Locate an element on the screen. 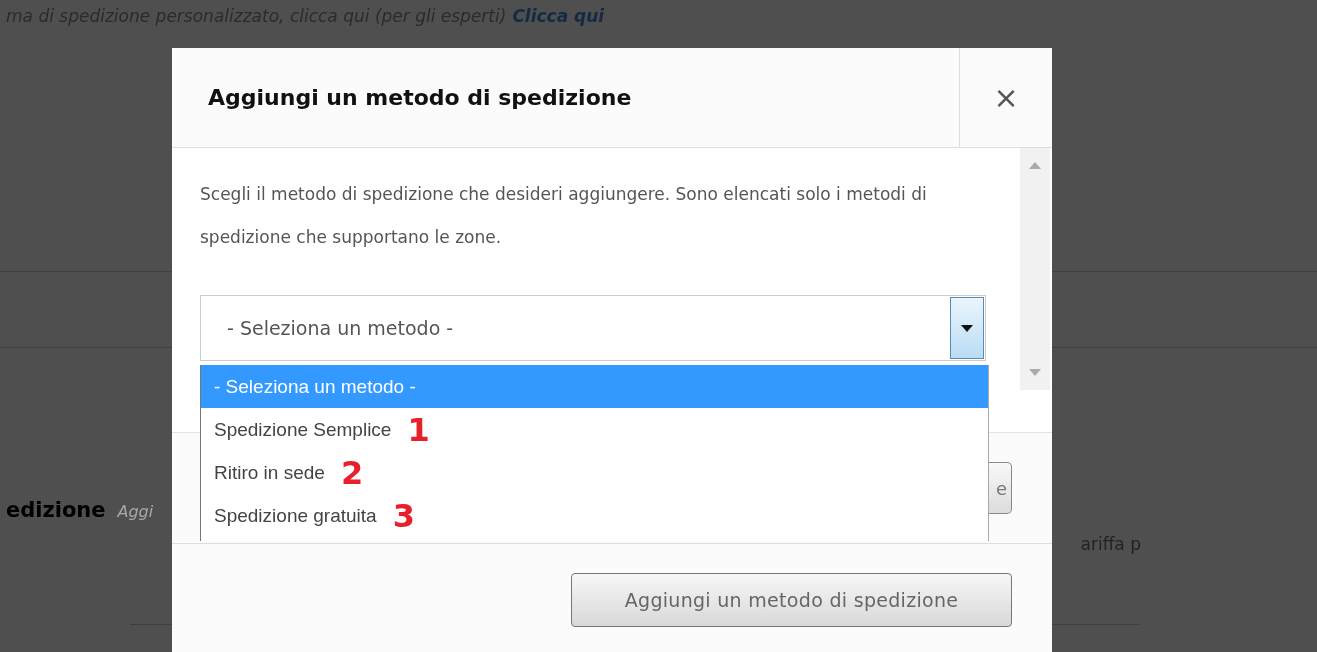  dialog-title: Aggiungi un metodo di spedizione is located at coordinates (420, 98).